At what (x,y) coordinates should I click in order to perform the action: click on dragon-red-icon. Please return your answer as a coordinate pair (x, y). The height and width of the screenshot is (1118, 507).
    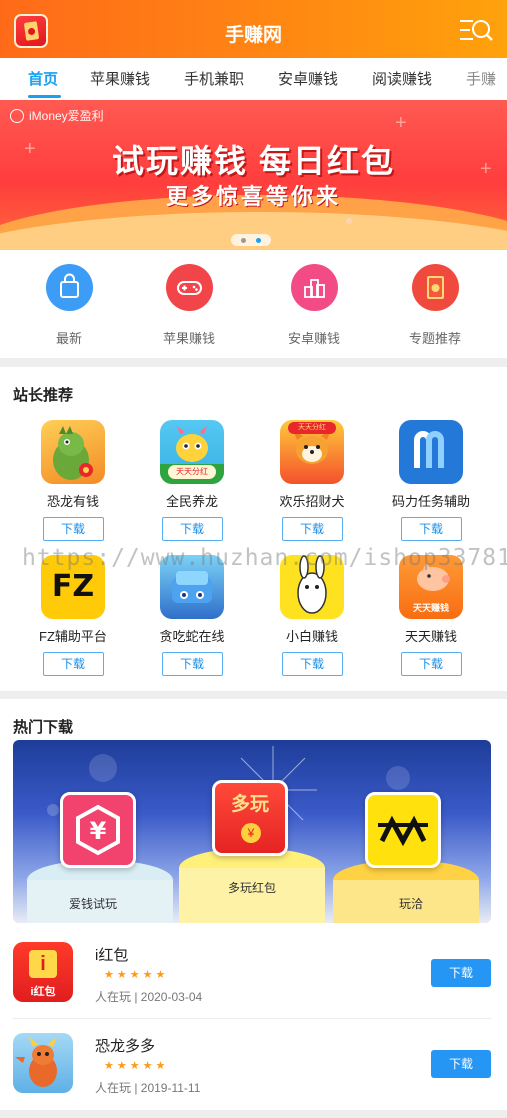
    Looking at the image, I should click on (43, 1063).